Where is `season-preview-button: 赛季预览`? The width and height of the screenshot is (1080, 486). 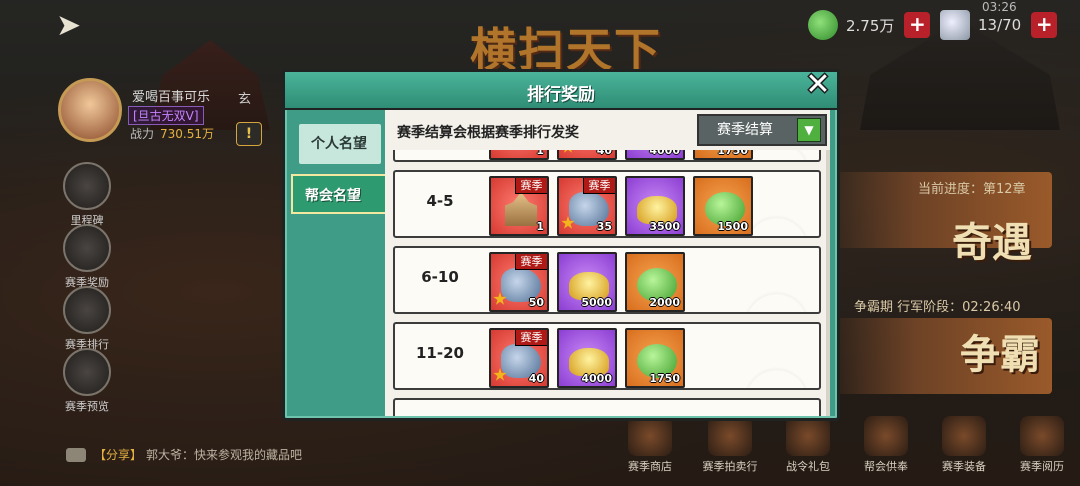
season-preview-button: 赛季预览 is located at coordinates (87, 381).